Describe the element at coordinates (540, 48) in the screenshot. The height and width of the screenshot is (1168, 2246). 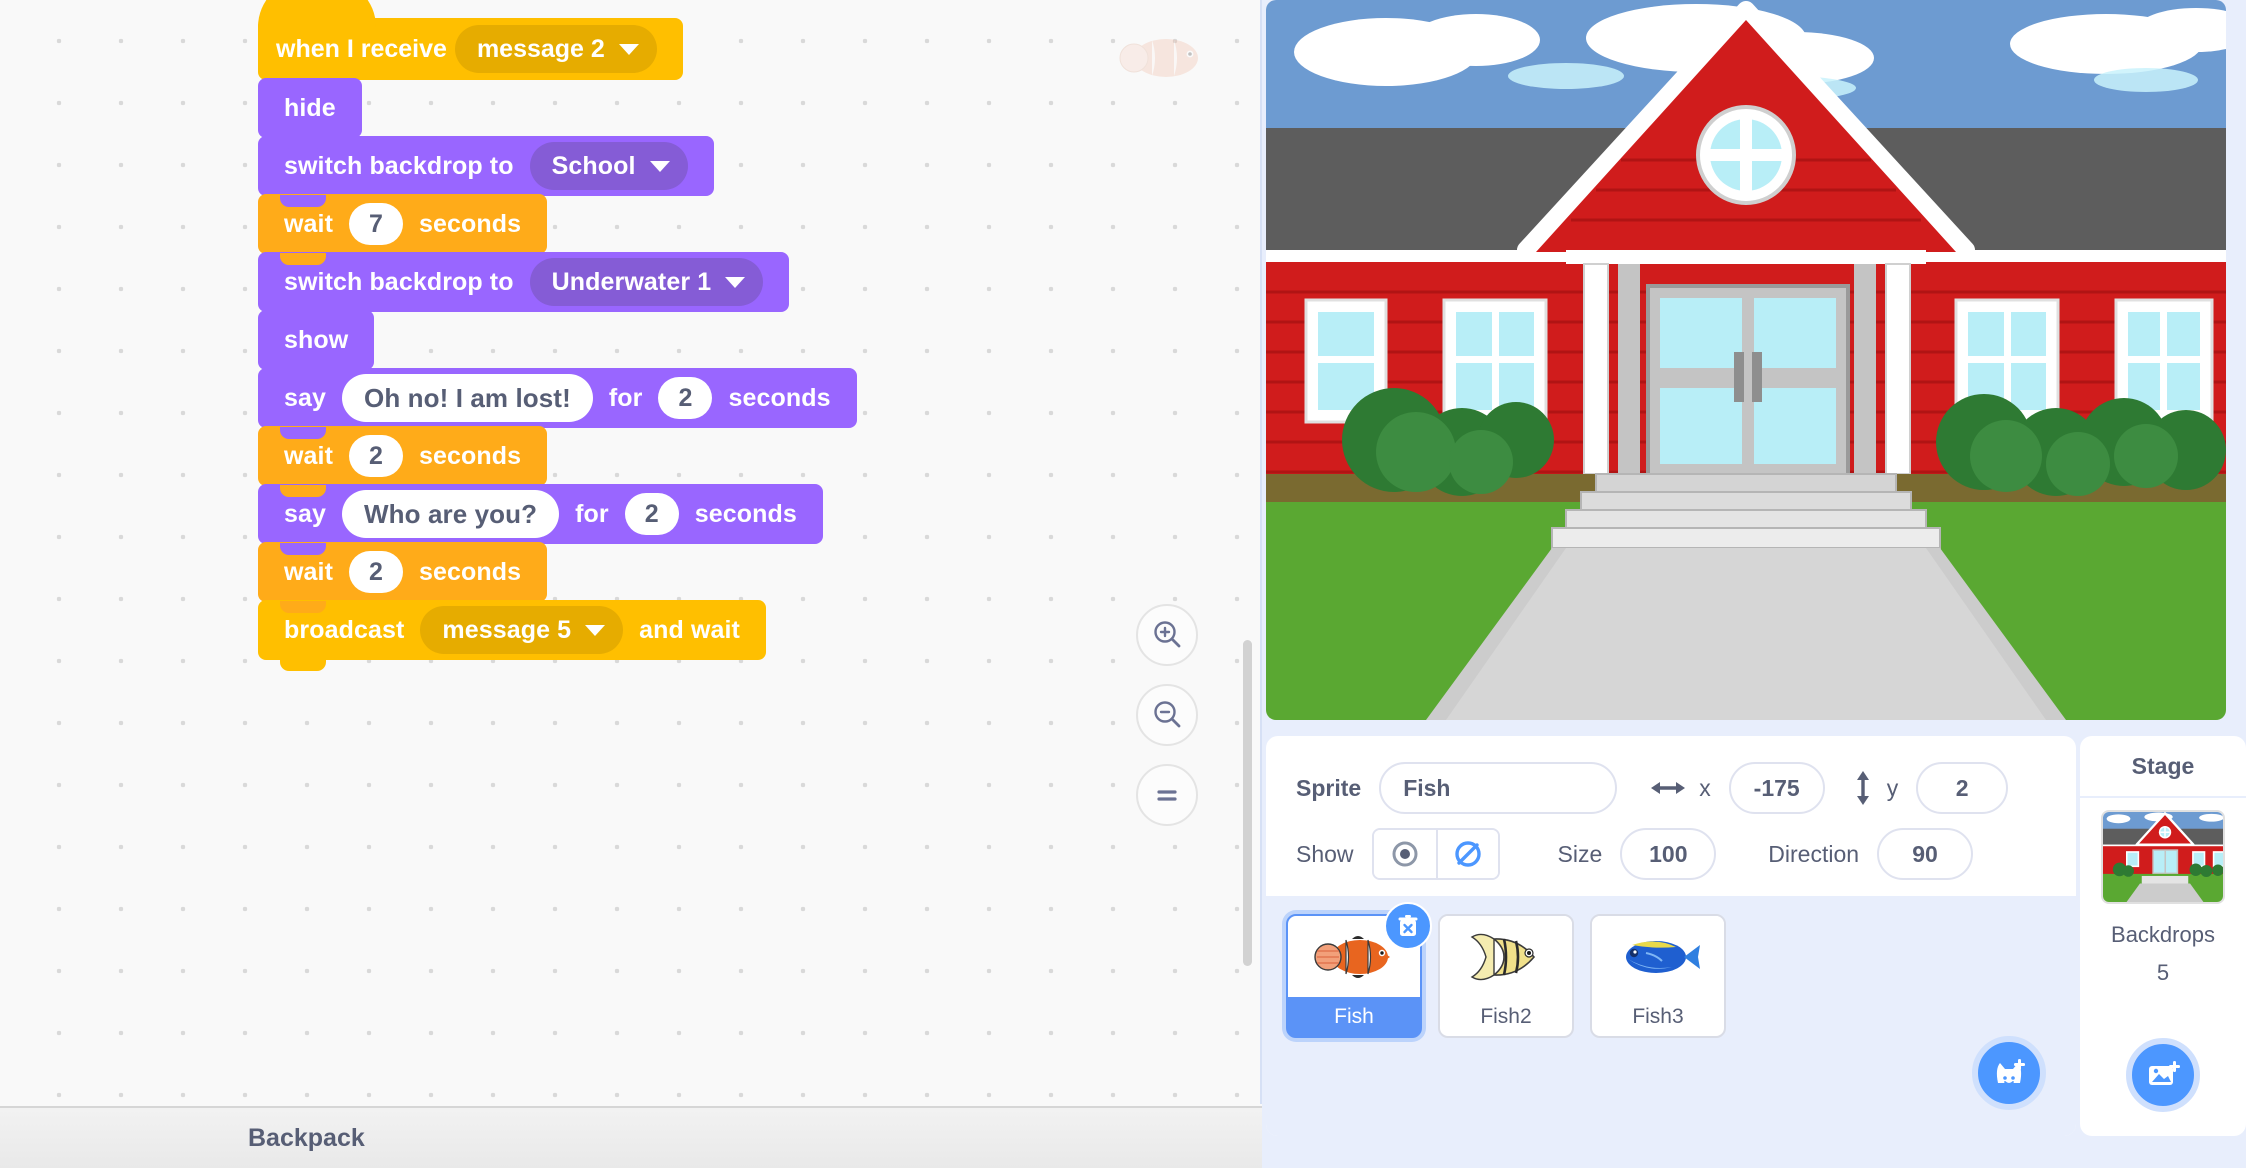
I see `dropdown-value: message 2` at that location.